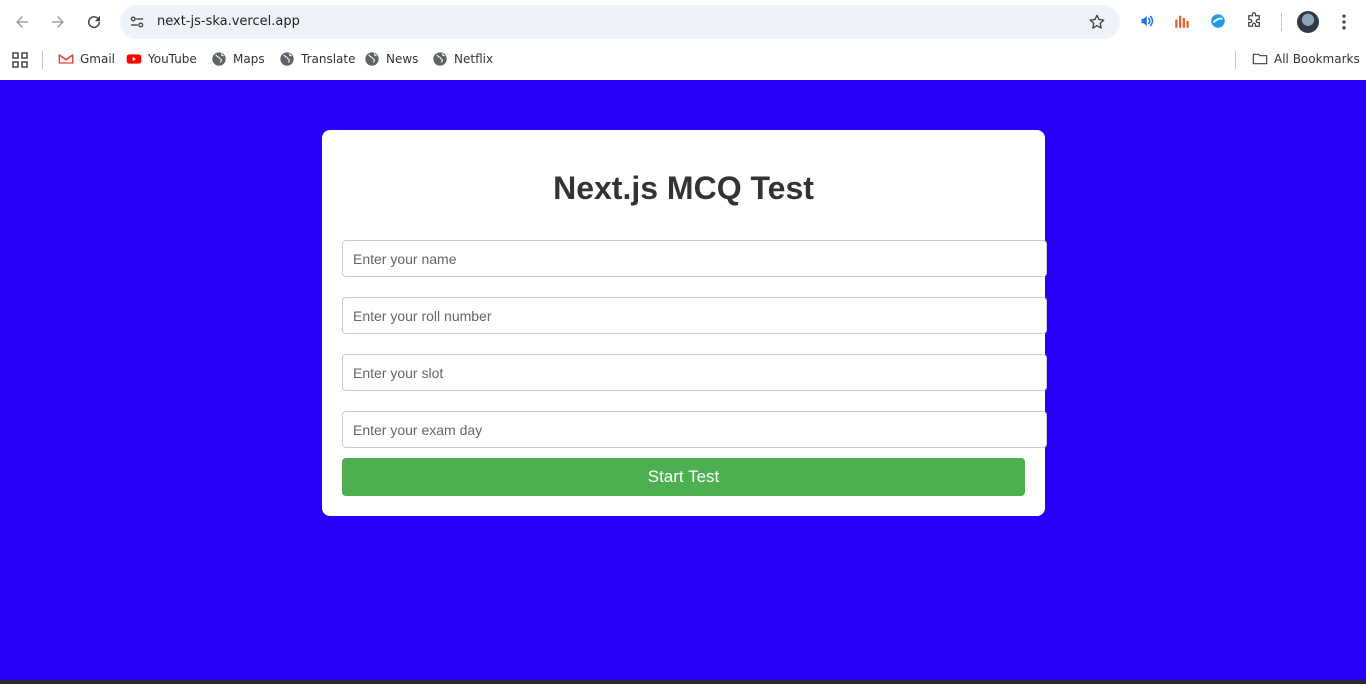  I want to click on bookmark-label: Gmail, so click(98, 59).